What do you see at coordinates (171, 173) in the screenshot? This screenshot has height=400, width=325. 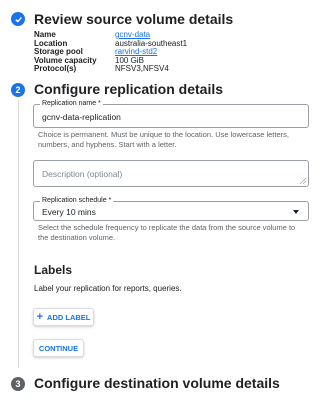 I see `description-textarea: Description (optional)` at bounding box center [171, 173].